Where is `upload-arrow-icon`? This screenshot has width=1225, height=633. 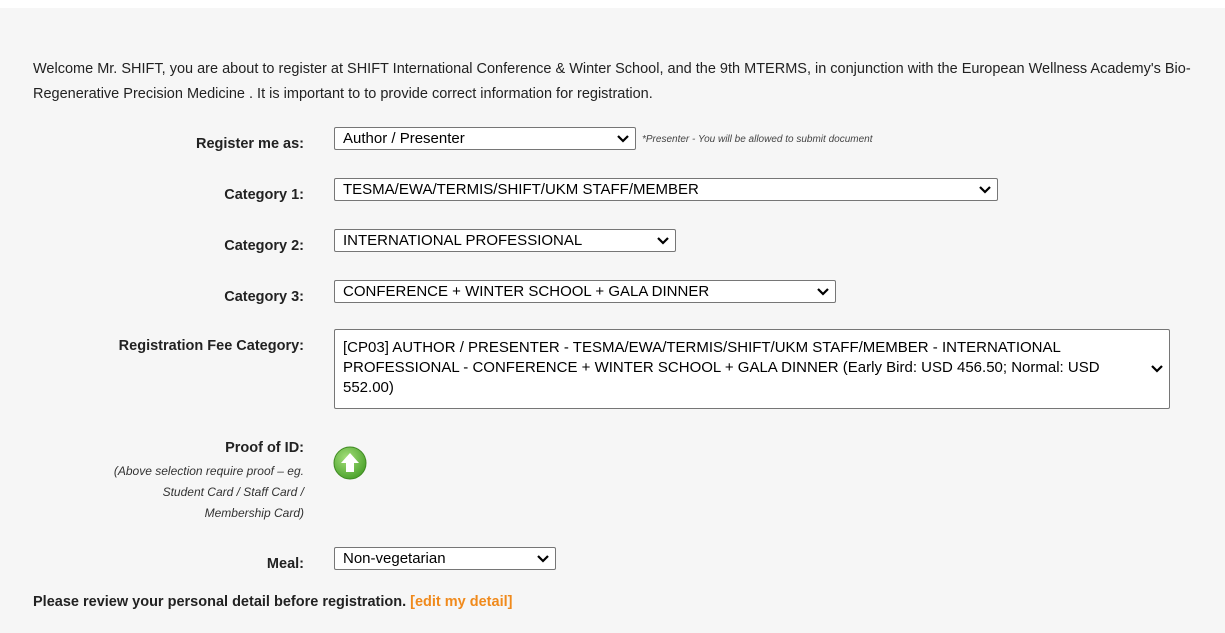 upload-arrow-icon is located at coordinates (350, 463).